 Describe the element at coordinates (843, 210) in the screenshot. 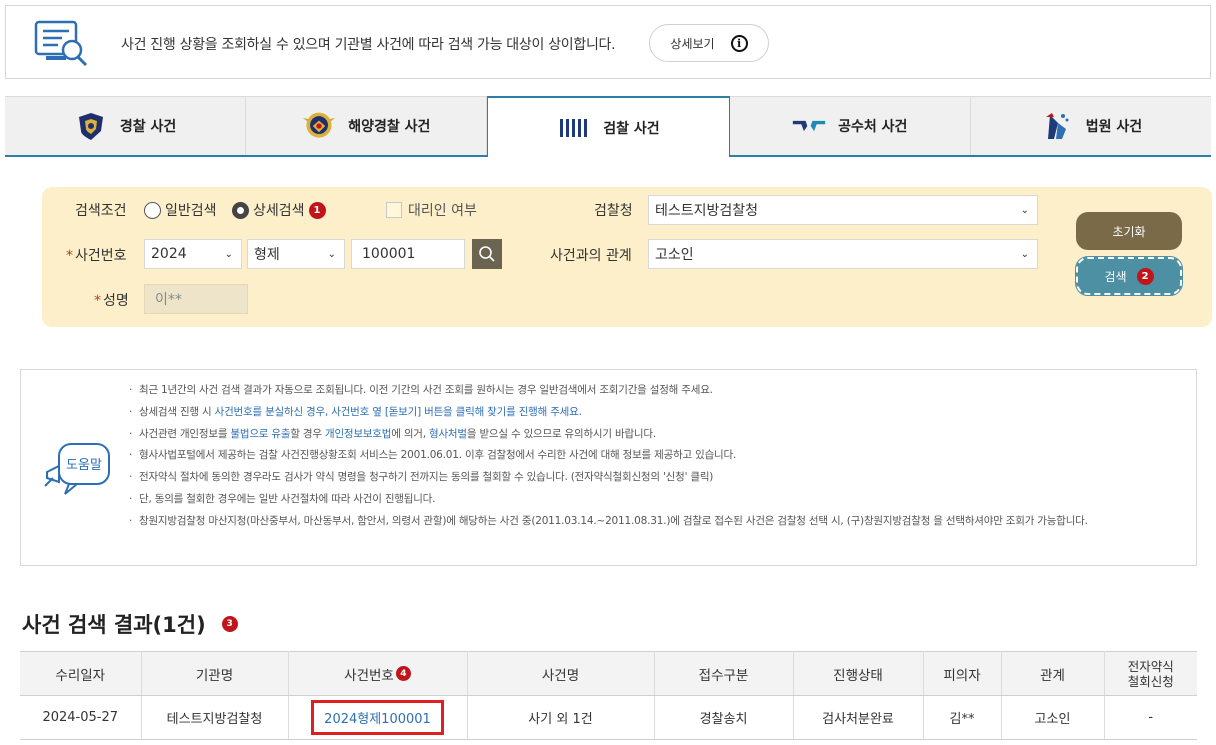

I see `office-select: 테스트지방검찰청 ⌄` at that location.